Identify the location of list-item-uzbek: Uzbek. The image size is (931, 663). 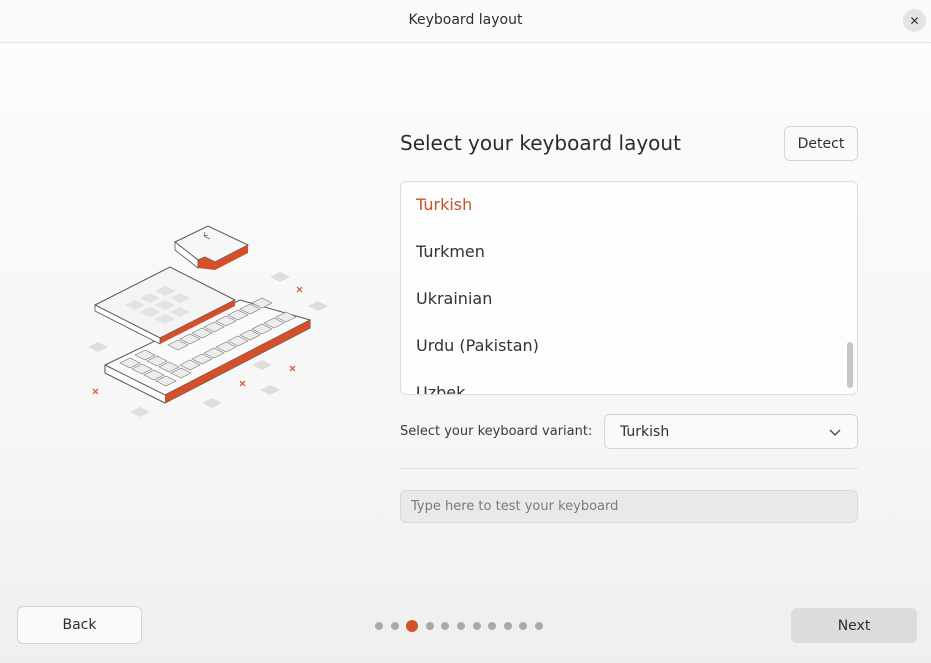
(629, 381).